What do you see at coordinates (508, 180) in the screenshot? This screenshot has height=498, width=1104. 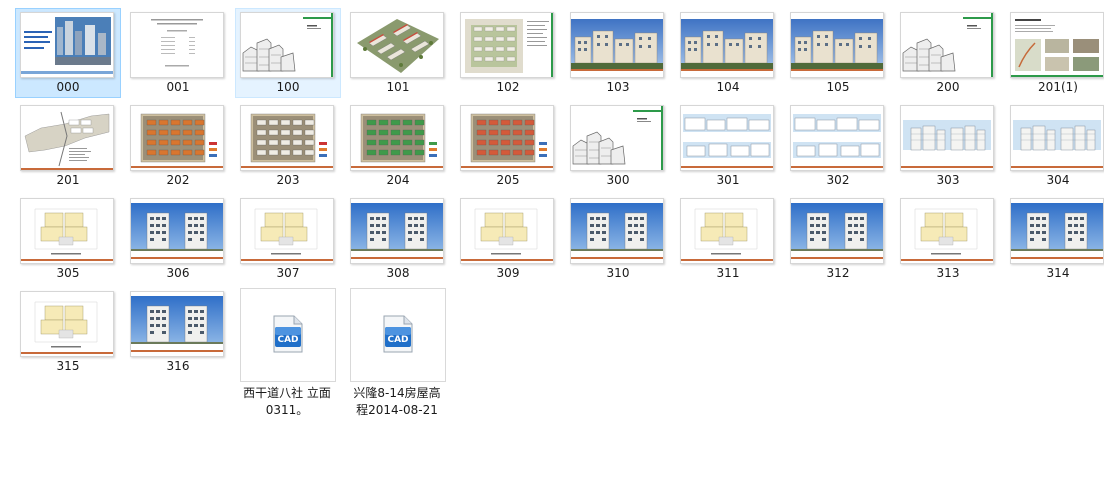 I see `file-name-label: 205` at bounding box center [508, 180].